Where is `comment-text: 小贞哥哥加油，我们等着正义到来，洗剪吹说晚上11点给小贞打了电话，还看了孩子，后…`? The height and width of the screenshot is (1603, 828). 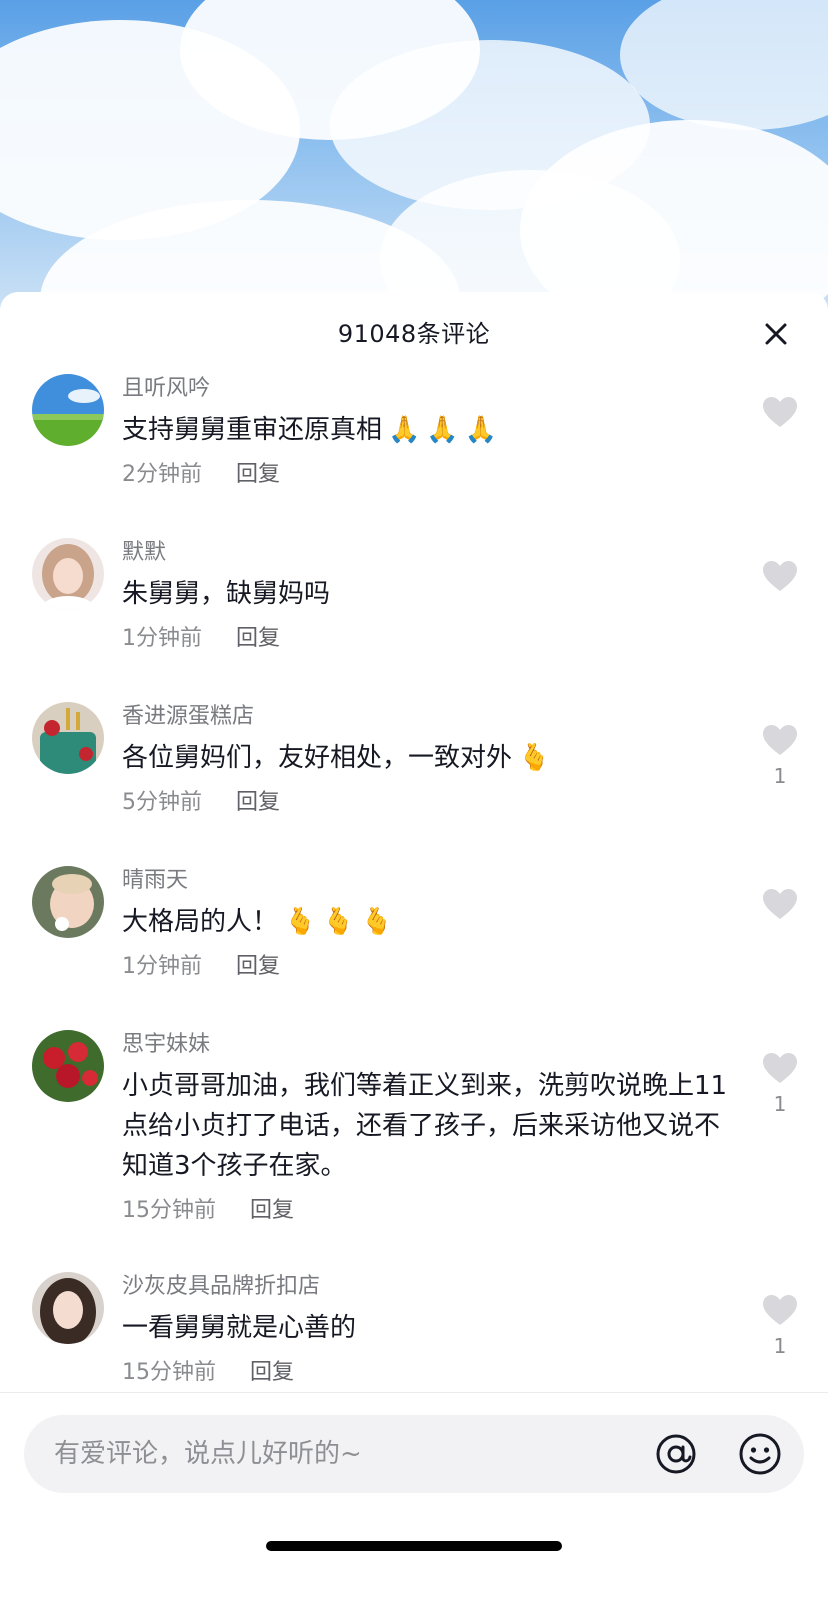
comment-text: 小贞哥哥加油，我们等着正义到来，洗剪吹说晚上11点给小贞打了电话，还看了孩子，后… is located at coordinates (425, 1126).